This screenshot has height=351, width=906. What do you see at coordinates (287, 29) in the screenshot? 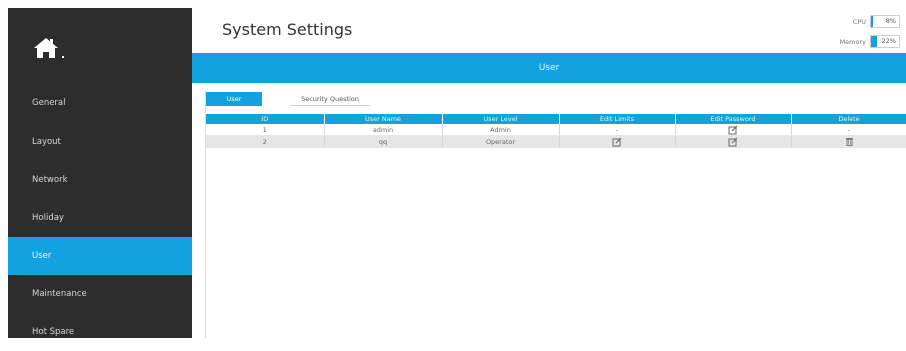
I see `page-title: System Settings` at bounding box center [287, 29].